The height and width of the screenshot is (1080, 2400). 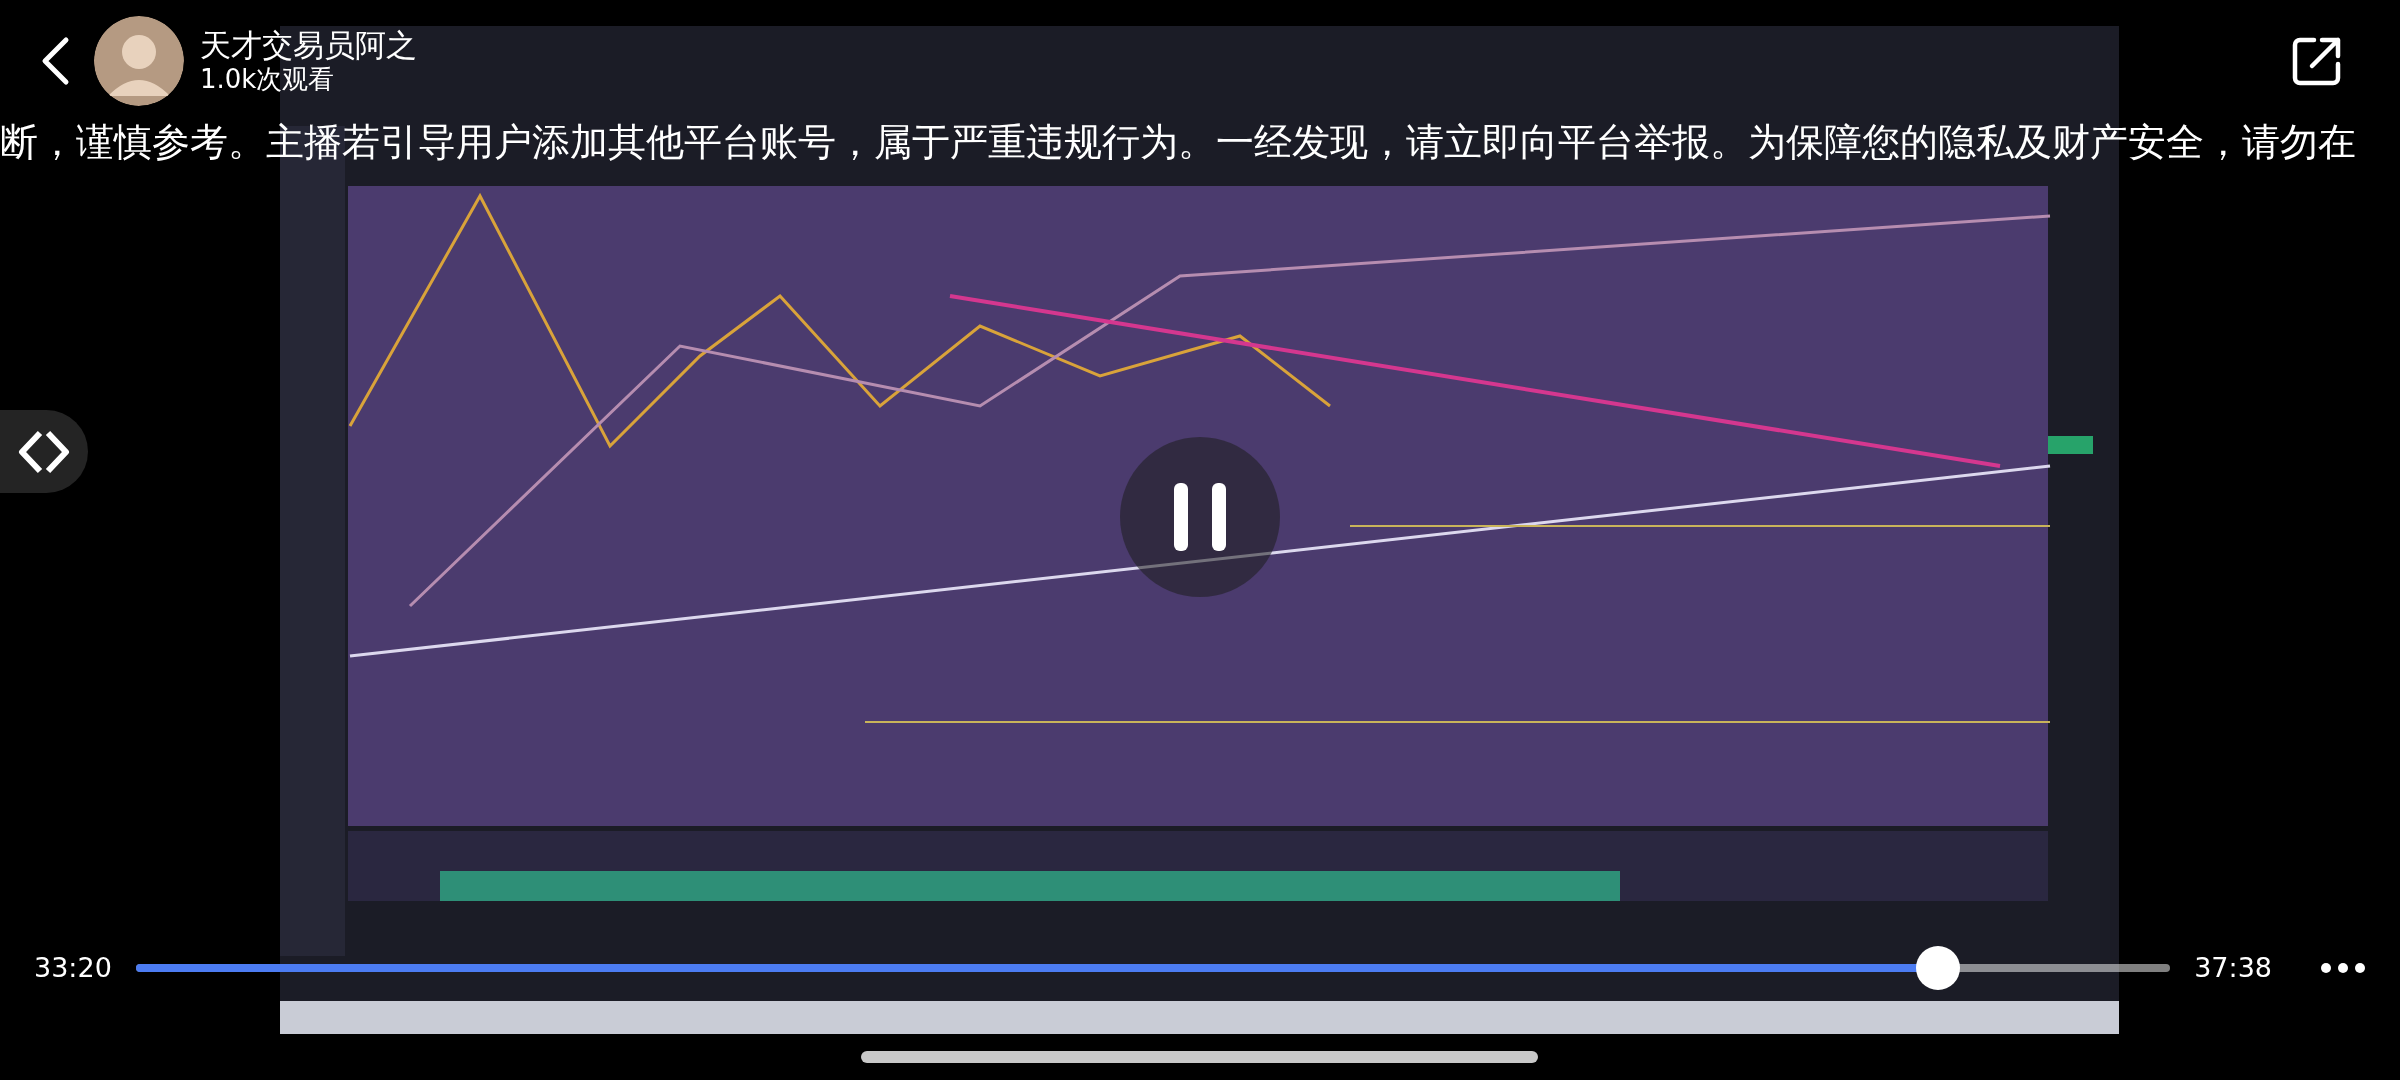 I want to click on rotate-button, so click(x=44, y=451).